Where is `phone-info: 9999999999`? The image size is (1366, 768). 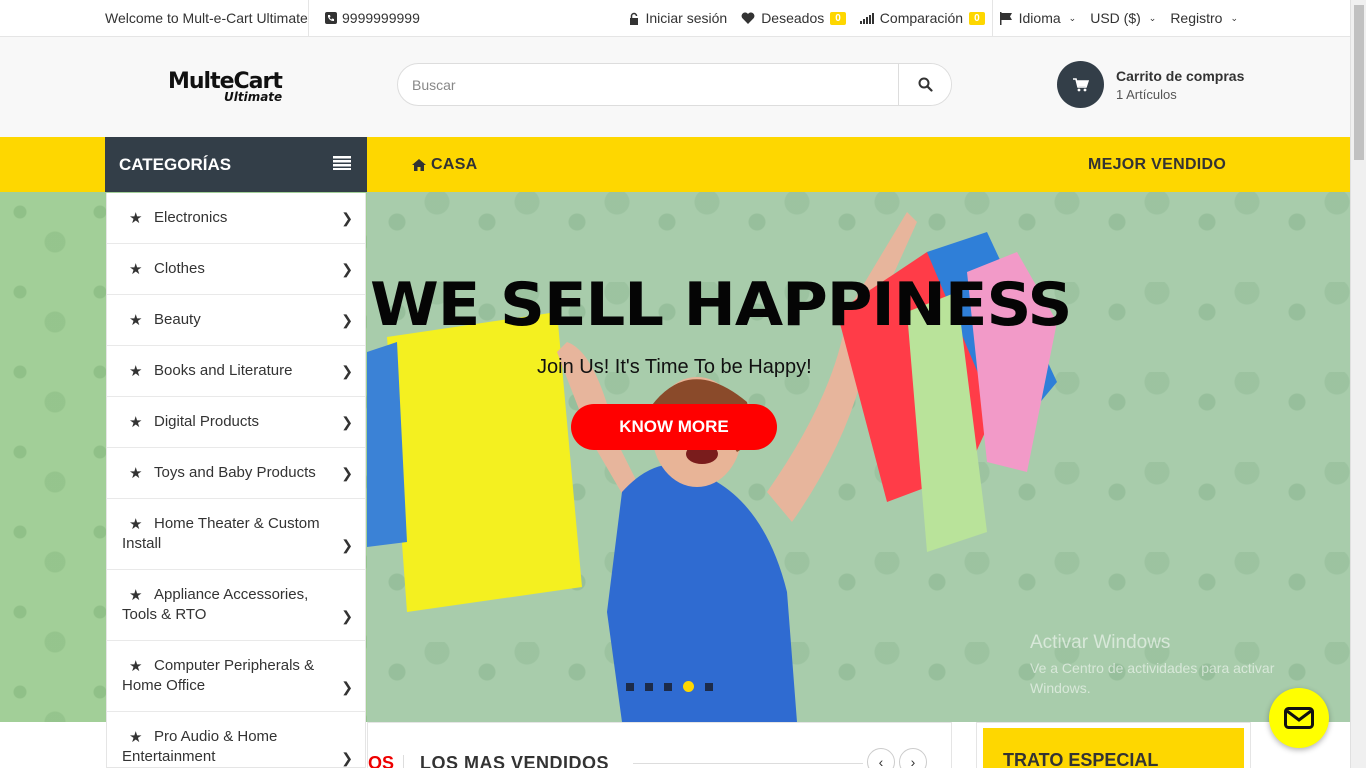 phone-info: 9999999999 is located at coordinates (372, 18).